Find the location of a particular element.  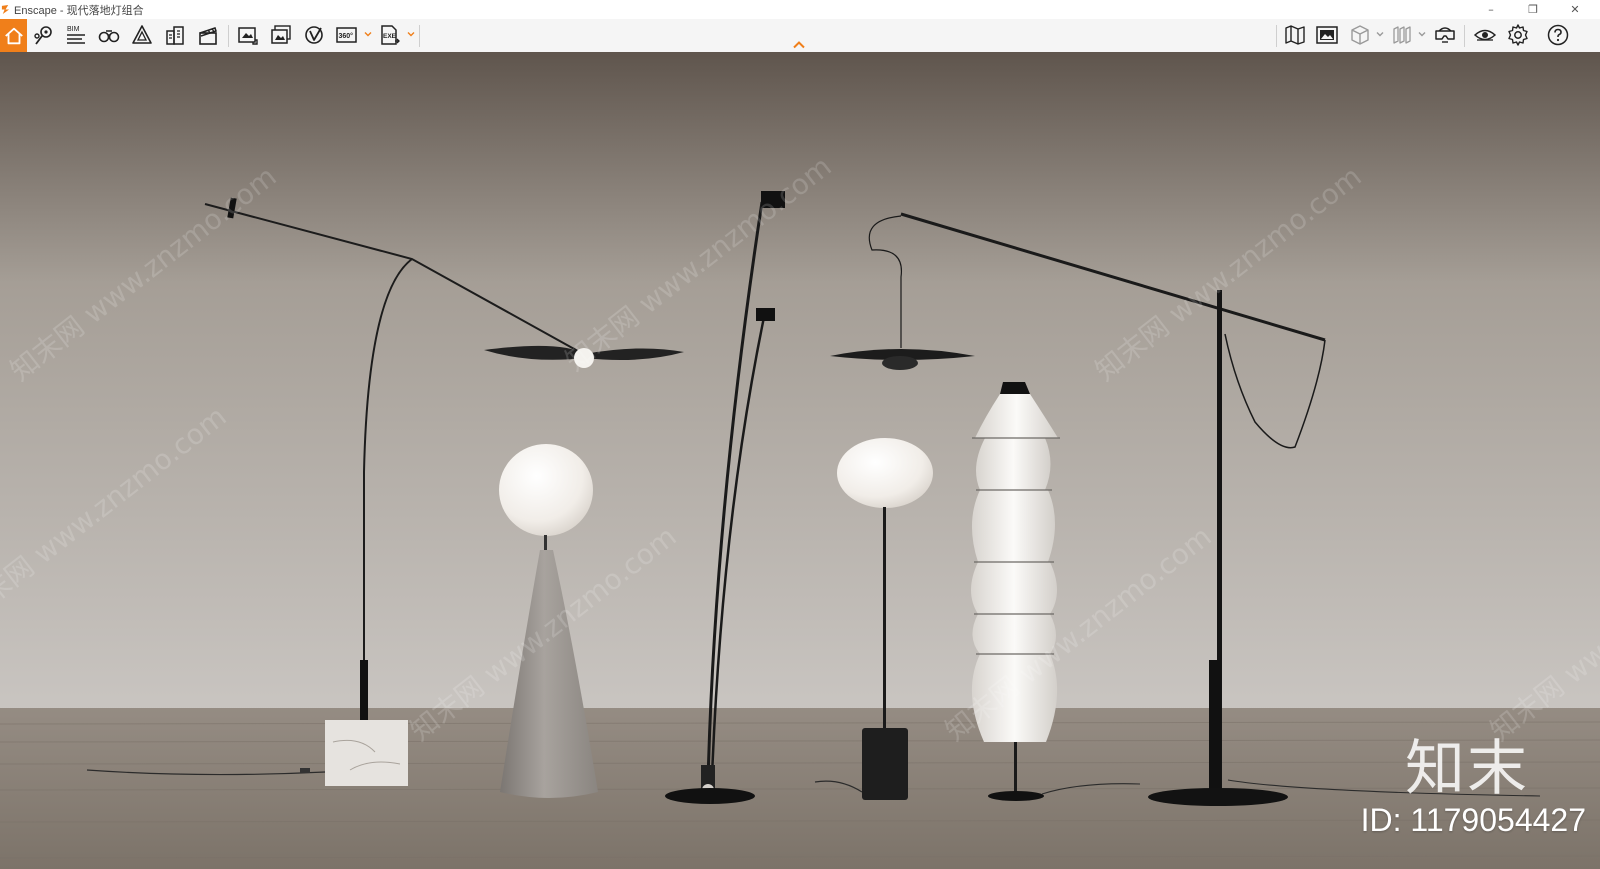

sections-button is located at coordinates (1402, 35).